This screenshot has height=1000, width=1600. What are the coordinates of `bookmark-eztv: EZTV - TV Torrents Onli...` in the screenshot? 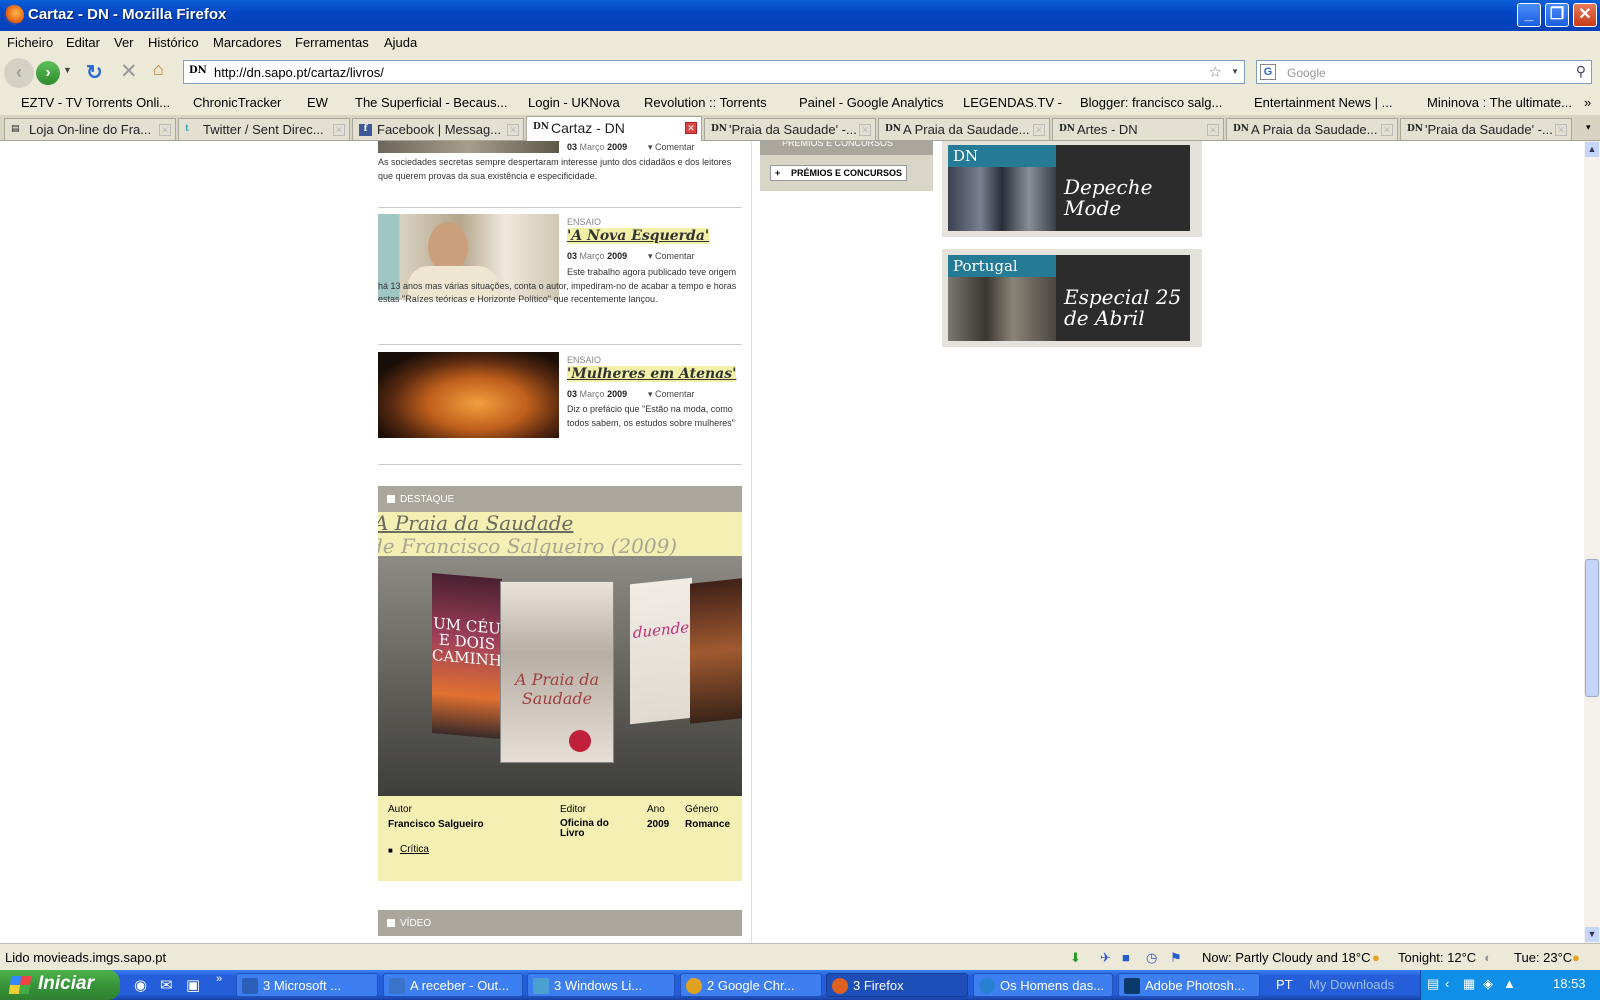 It's located at (87, 102).